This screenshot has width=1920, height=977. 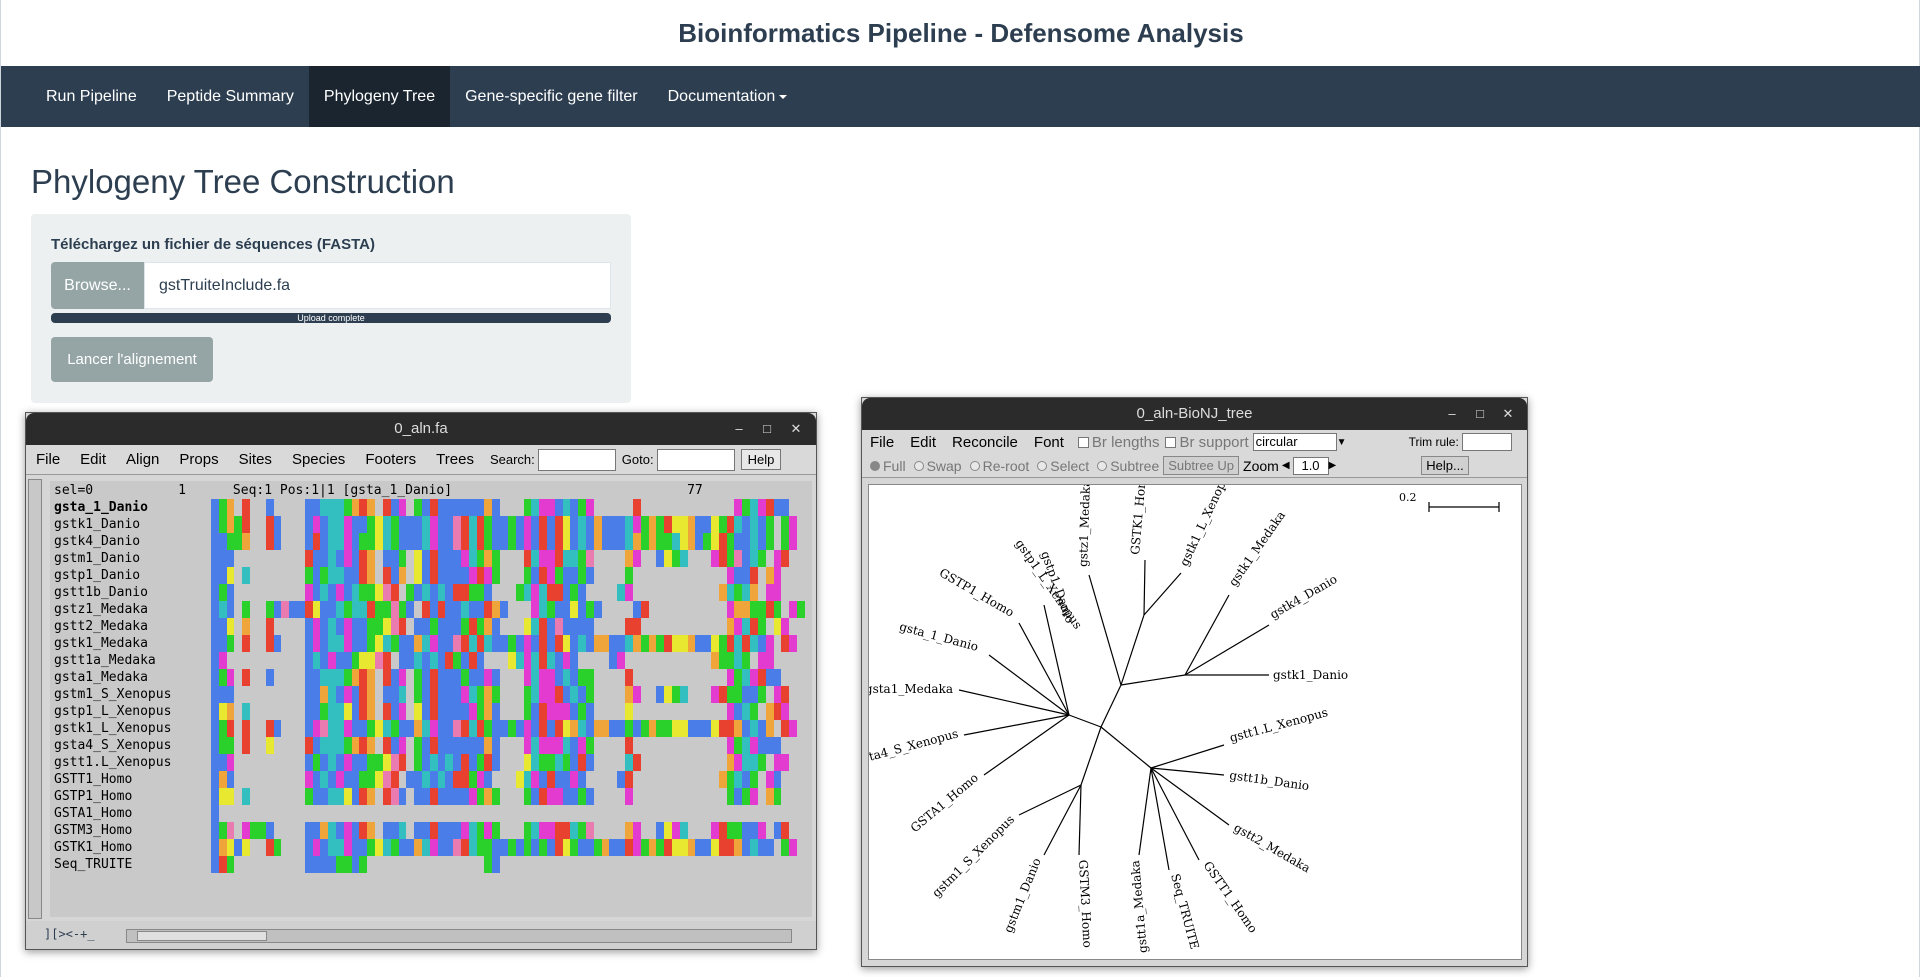 What do you see at coordinates (112, 694) in the screenshot?
I see `sequence-name: gstm1_S_Xenopus` at bounding box center [112, 694].